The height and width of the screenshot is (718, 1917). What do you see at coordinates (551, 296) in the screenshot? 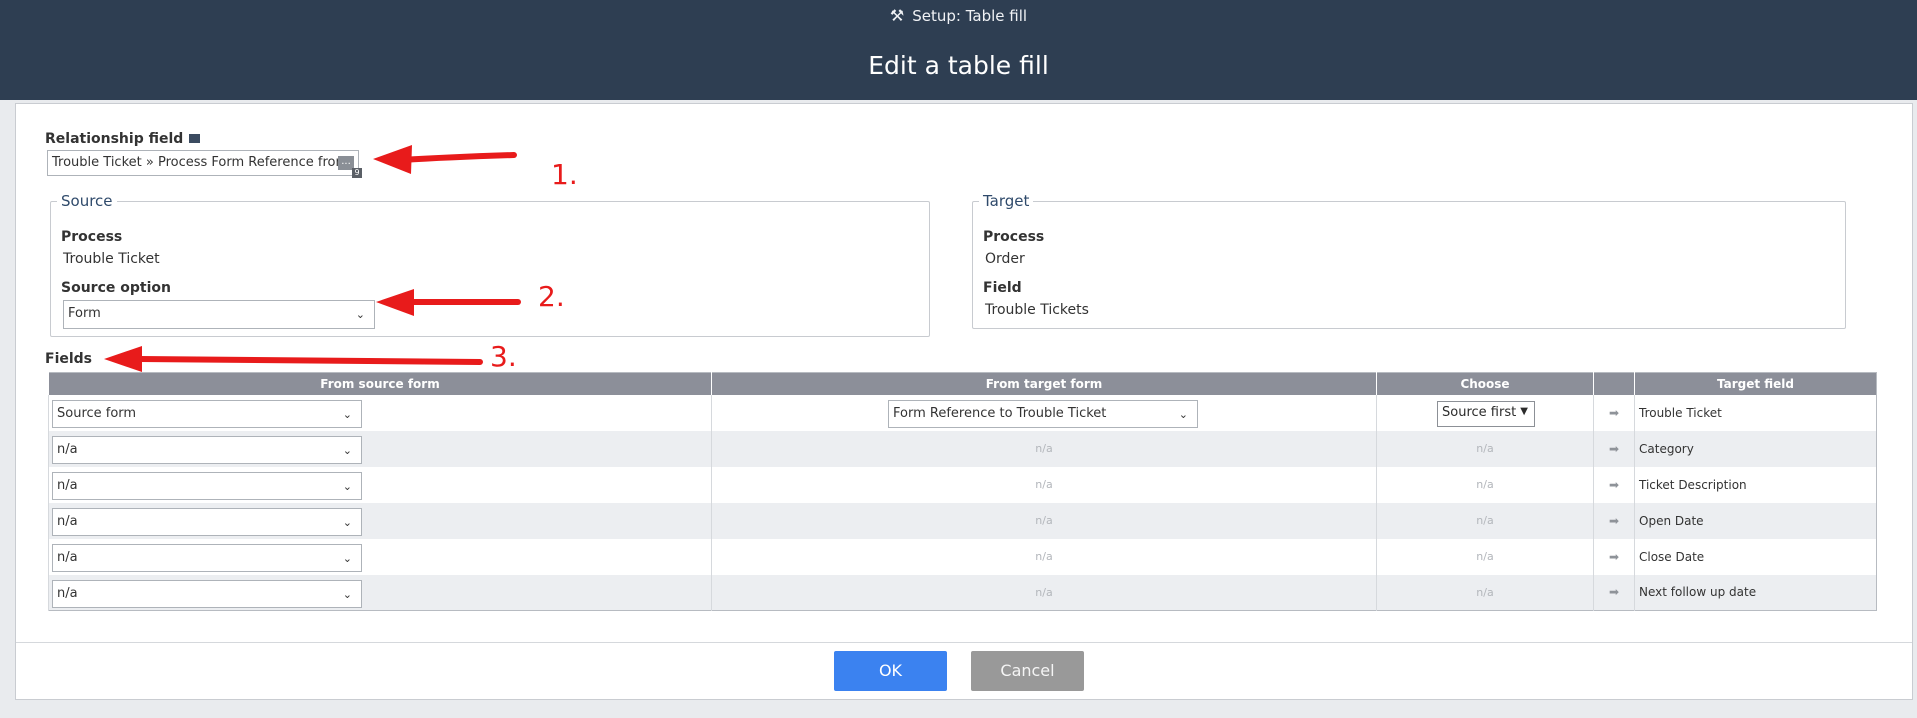
I see `annotation-number-2: 2.` at bounding box center [551, 296].